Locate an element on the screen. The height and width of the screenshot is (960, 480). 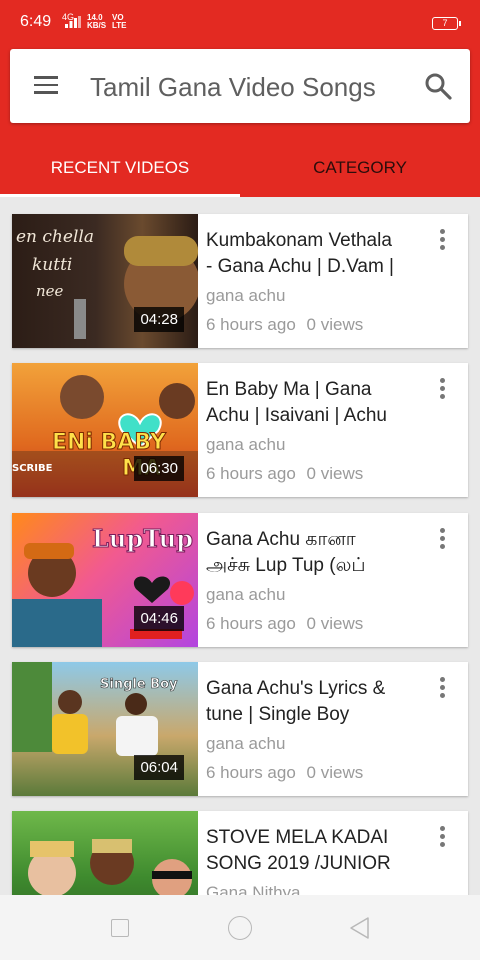
hamburger-icon is located at coordinates (46, 86).